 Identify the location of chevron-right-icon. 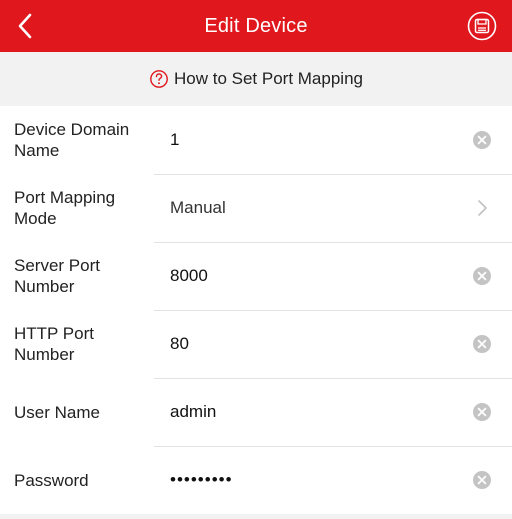
(482, 208).